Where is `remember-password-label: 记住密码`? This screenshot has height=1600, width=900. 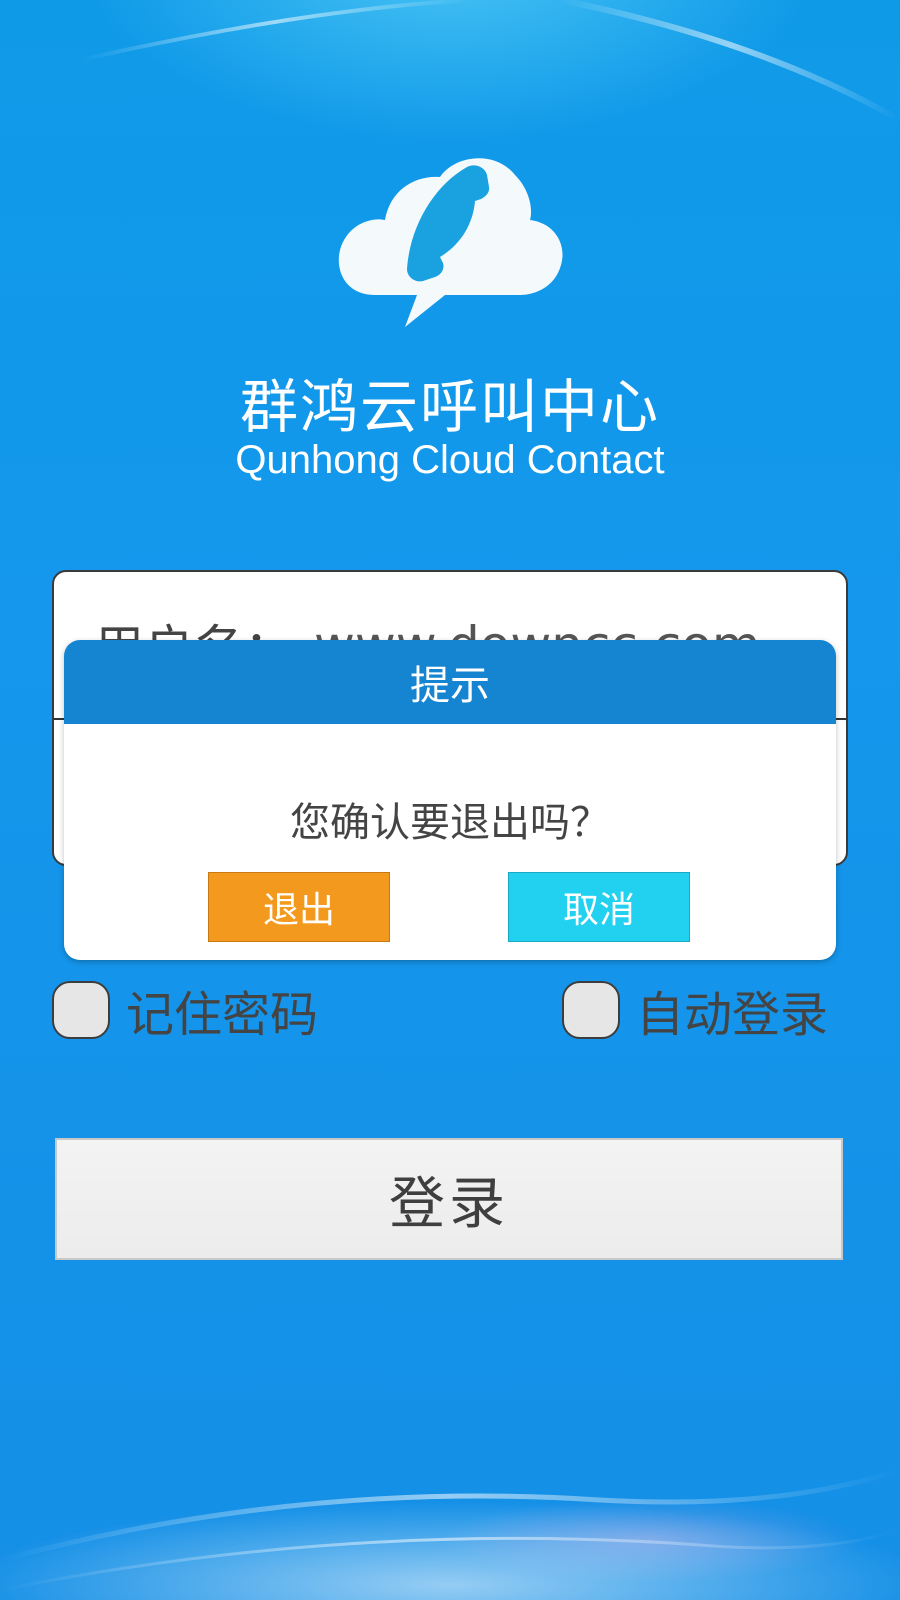
remember-password-label: 记住密码 is located at coordinates (222, 1015).